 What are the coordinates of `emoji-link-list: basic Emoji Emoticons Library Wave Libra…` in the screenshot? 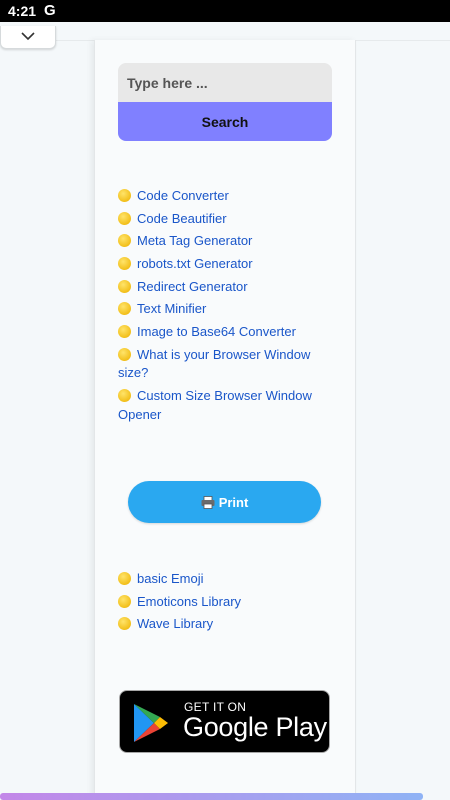 It's located at (224, 604).